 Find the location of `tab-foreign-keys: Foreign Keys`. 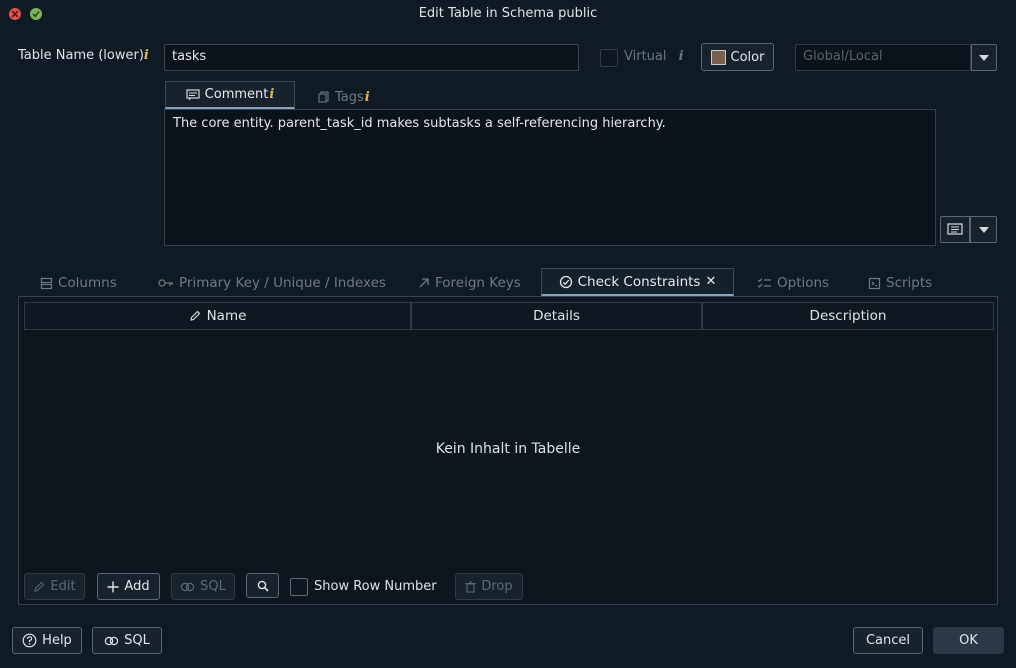

tab-foreign-keys: Foreign Keys is located at coordinates (469, 283).